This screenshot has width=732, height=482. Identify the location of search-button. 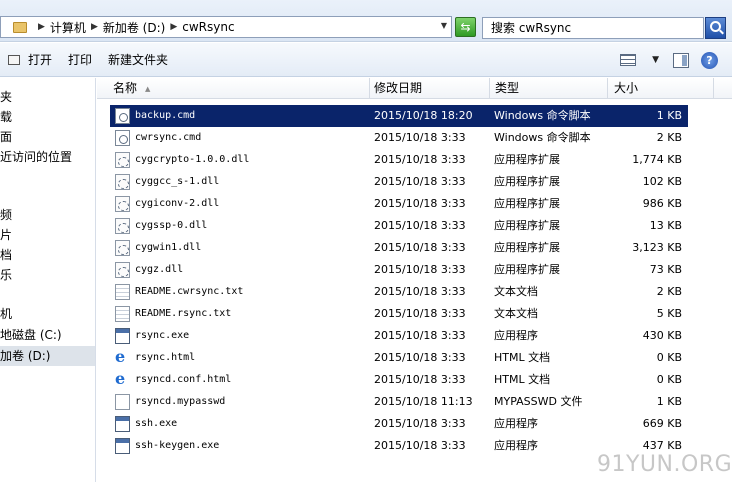
(715, 28).